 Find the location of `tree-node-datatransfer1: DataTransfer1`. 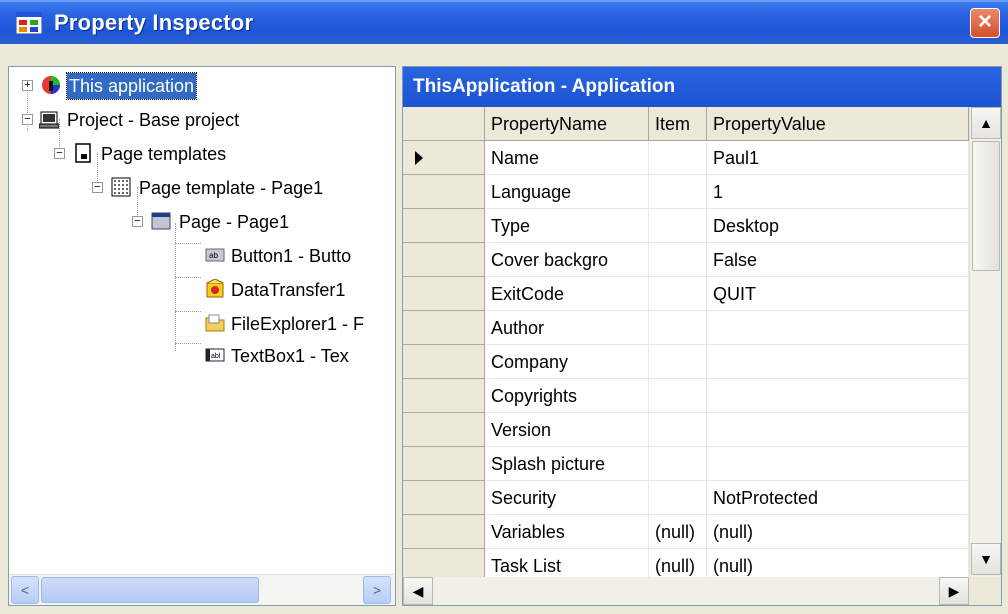

tree-node-datatransfer1: DataTransfer1 is located at coordinates (199, 290).